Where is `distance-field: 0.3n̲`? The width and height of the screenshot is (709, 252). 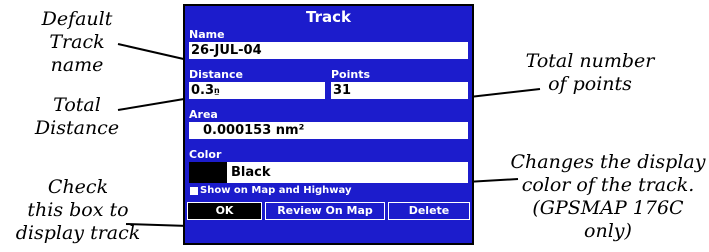
distance-field: 0.3n̲ is located at coordinates (257, 90).